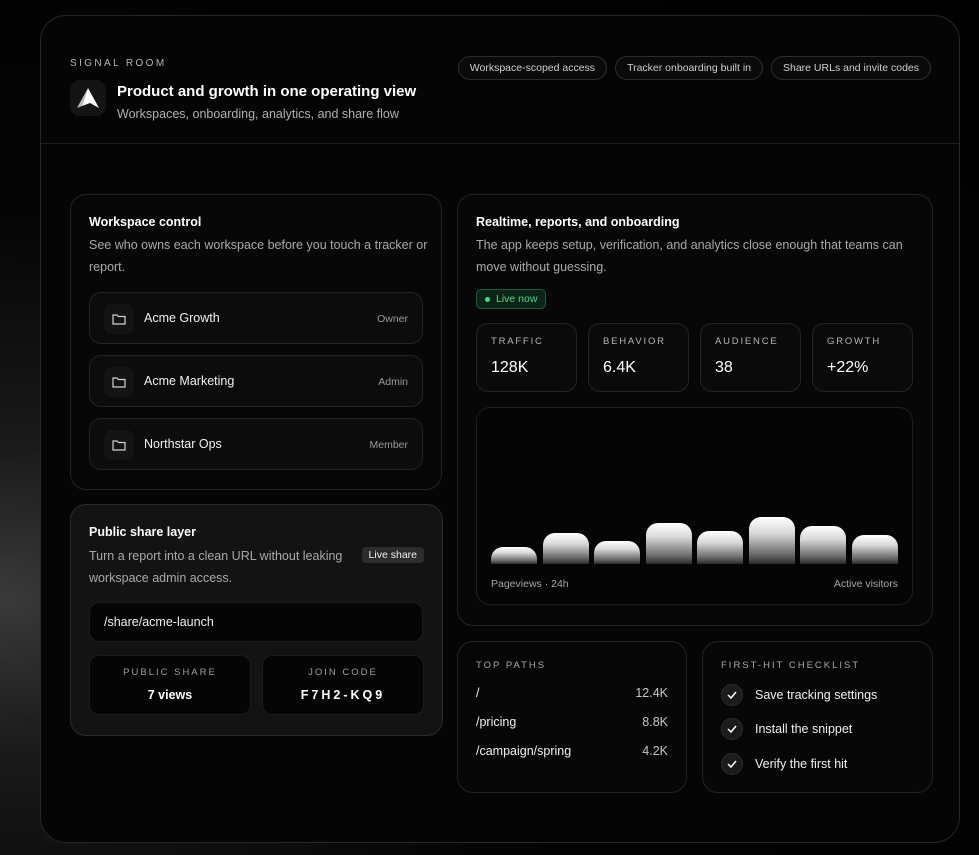 The width and height of the screenshot is (979, 855). What do you see at coordinates (694, 506) in the screenshot?
I see `pageviews-chart: Pageviews · 24h Active visitors` at bounding box center [694, 506].